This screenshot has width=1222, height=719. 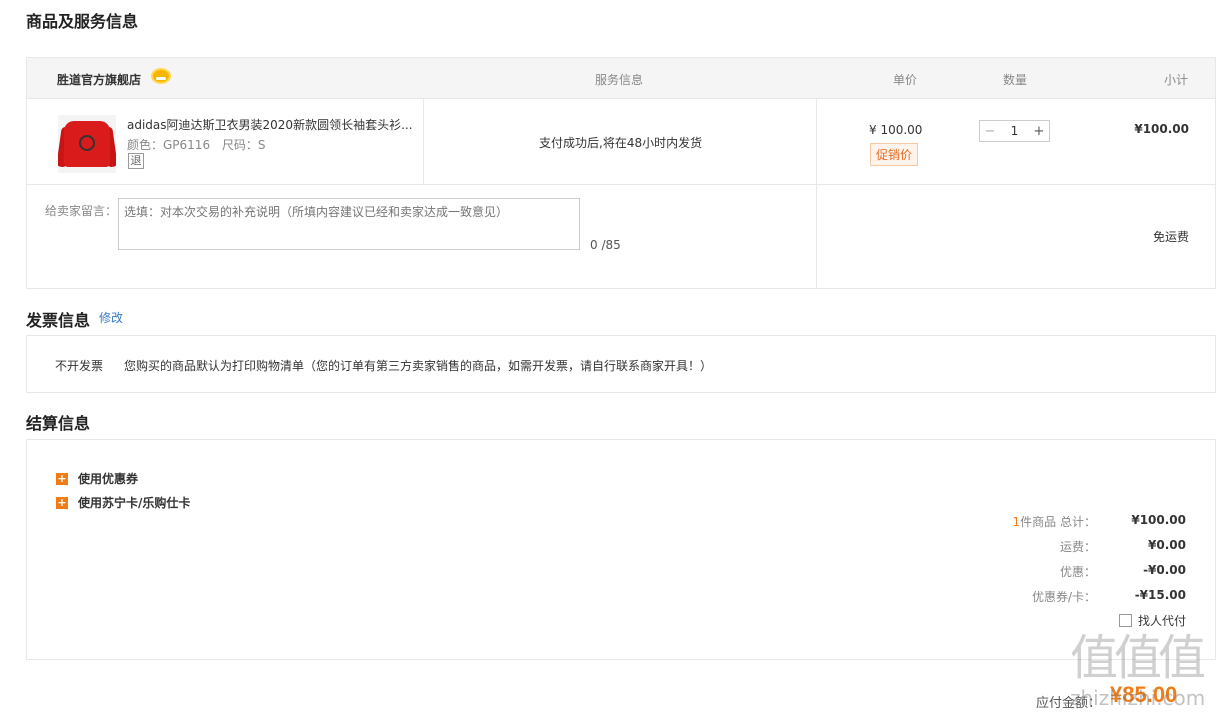 I want to click on agent-pay-checkbox, so click(x=1125, y=620).